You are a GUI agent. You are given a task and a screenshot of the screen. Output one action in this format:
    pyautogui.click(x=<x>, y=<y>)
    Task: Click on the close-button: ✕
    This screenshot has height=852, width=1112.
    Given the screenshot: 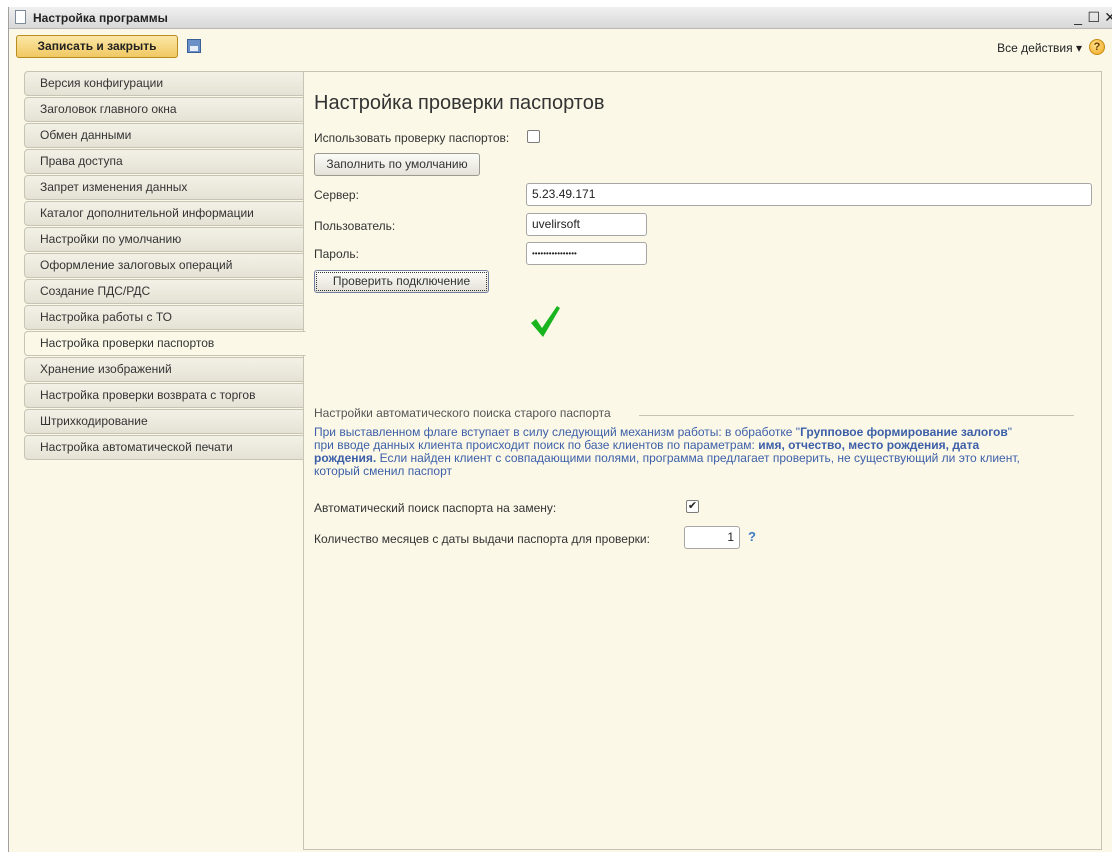 What is the action you would take?
    pyautogui.click(x=1108, y=17)
    